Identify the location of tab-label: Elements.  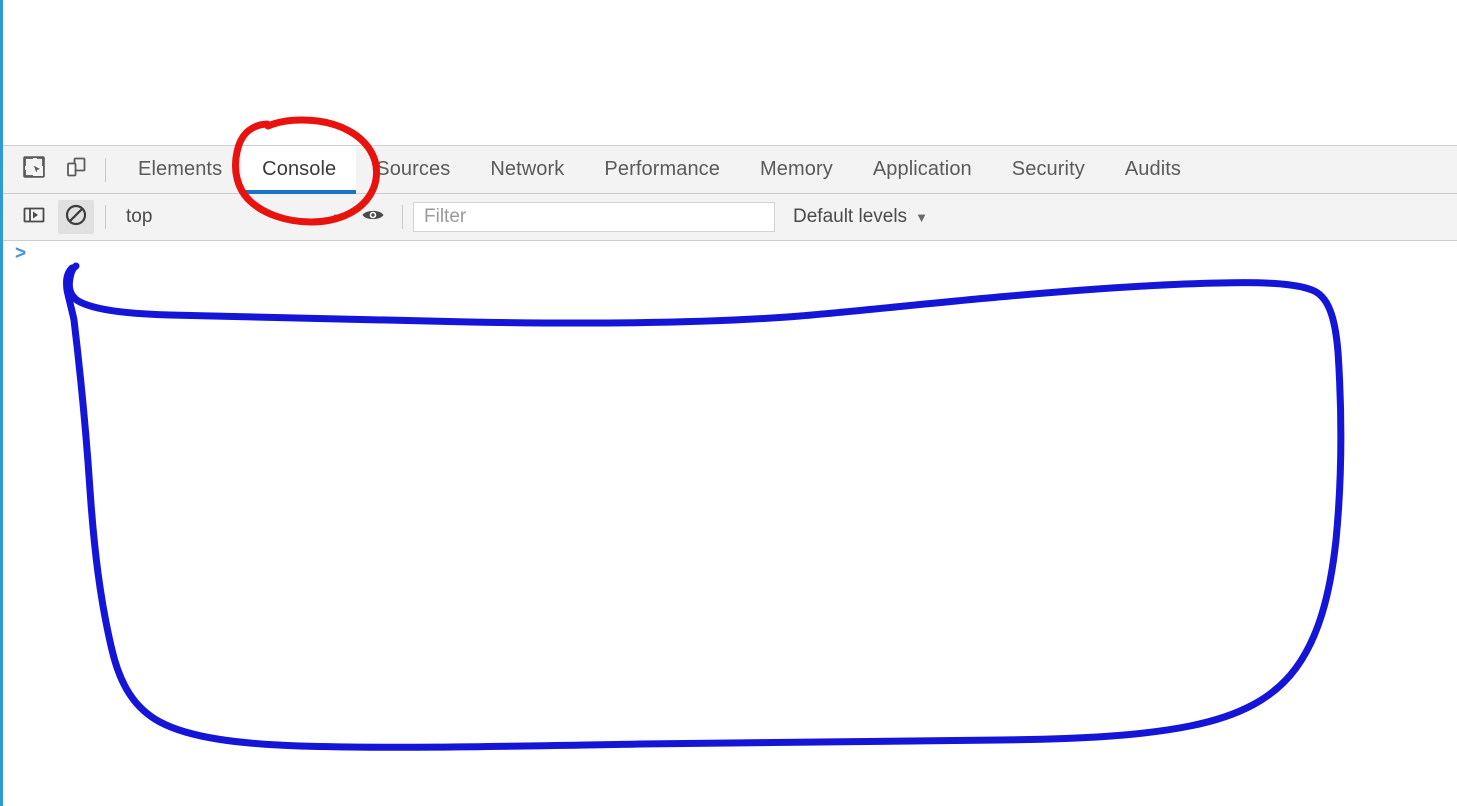
(180, 169).